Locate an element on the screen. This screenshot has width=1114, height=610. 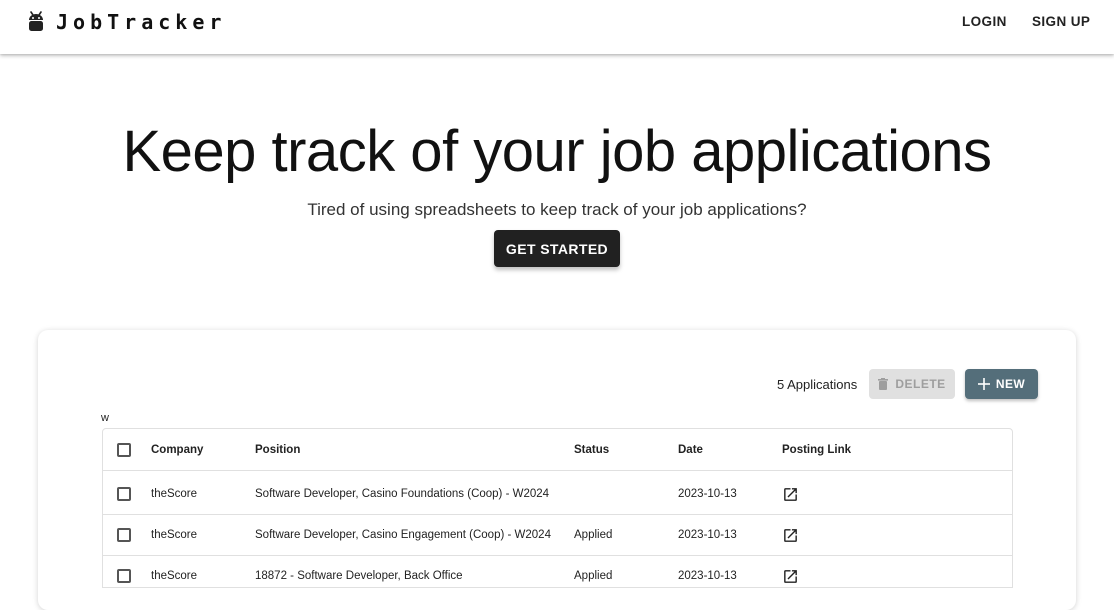
column-header-position: Position is located at coordinates (277, 450).